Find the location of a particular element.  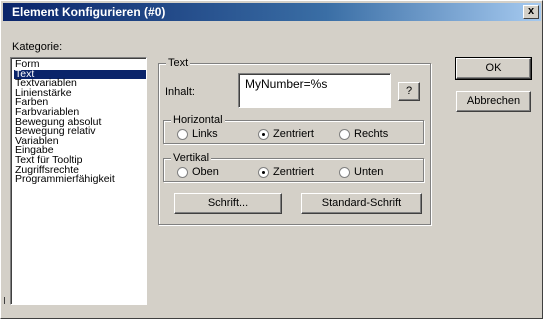

radio-zentriert-horizontal: Zentriert is located at coordinates (286, 134).